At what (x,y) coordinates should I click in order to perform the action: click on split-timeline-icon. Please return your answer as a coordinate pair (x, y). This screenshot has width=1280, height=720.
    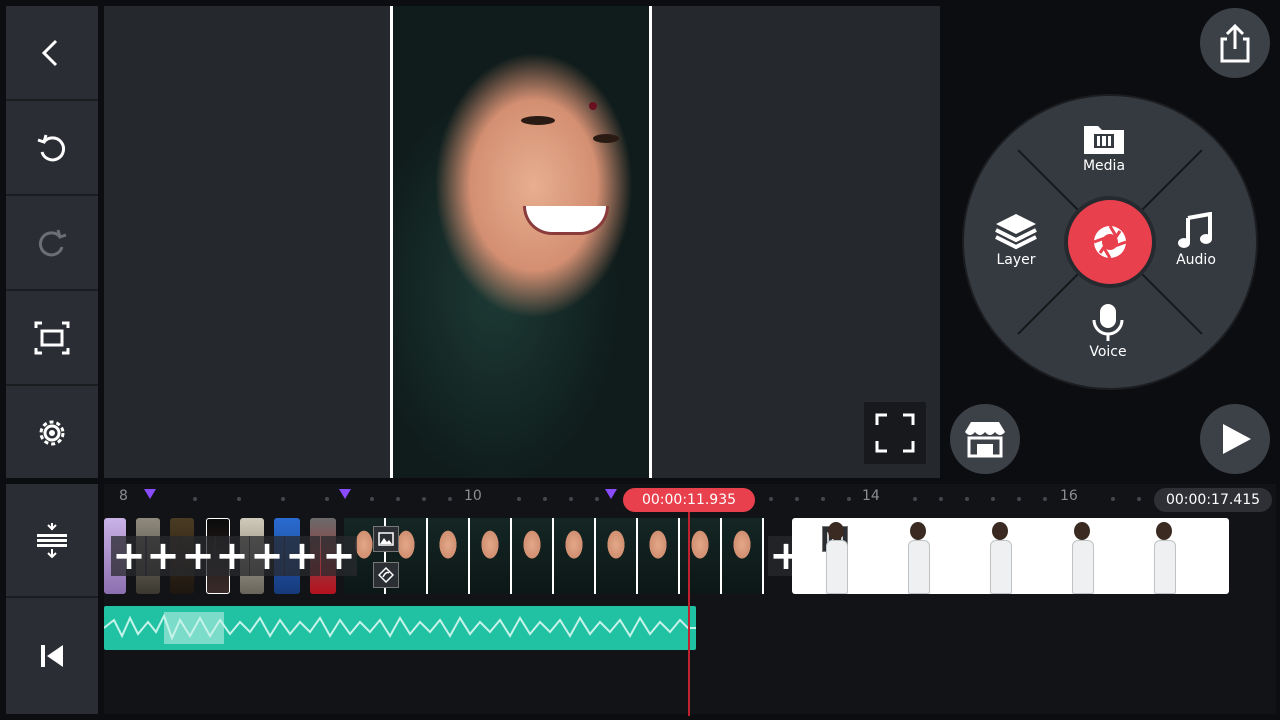
    Looking at the image, I should click on (52, 540).